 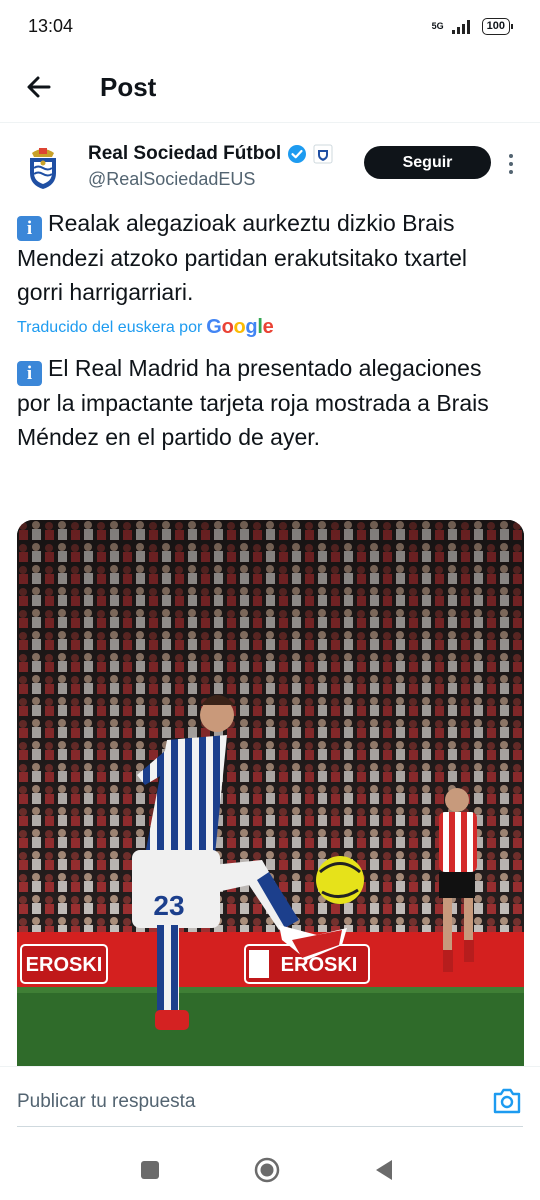 I want to click on translation-attribution: Traducido del euskera por Google, so click(x=145, y=327).